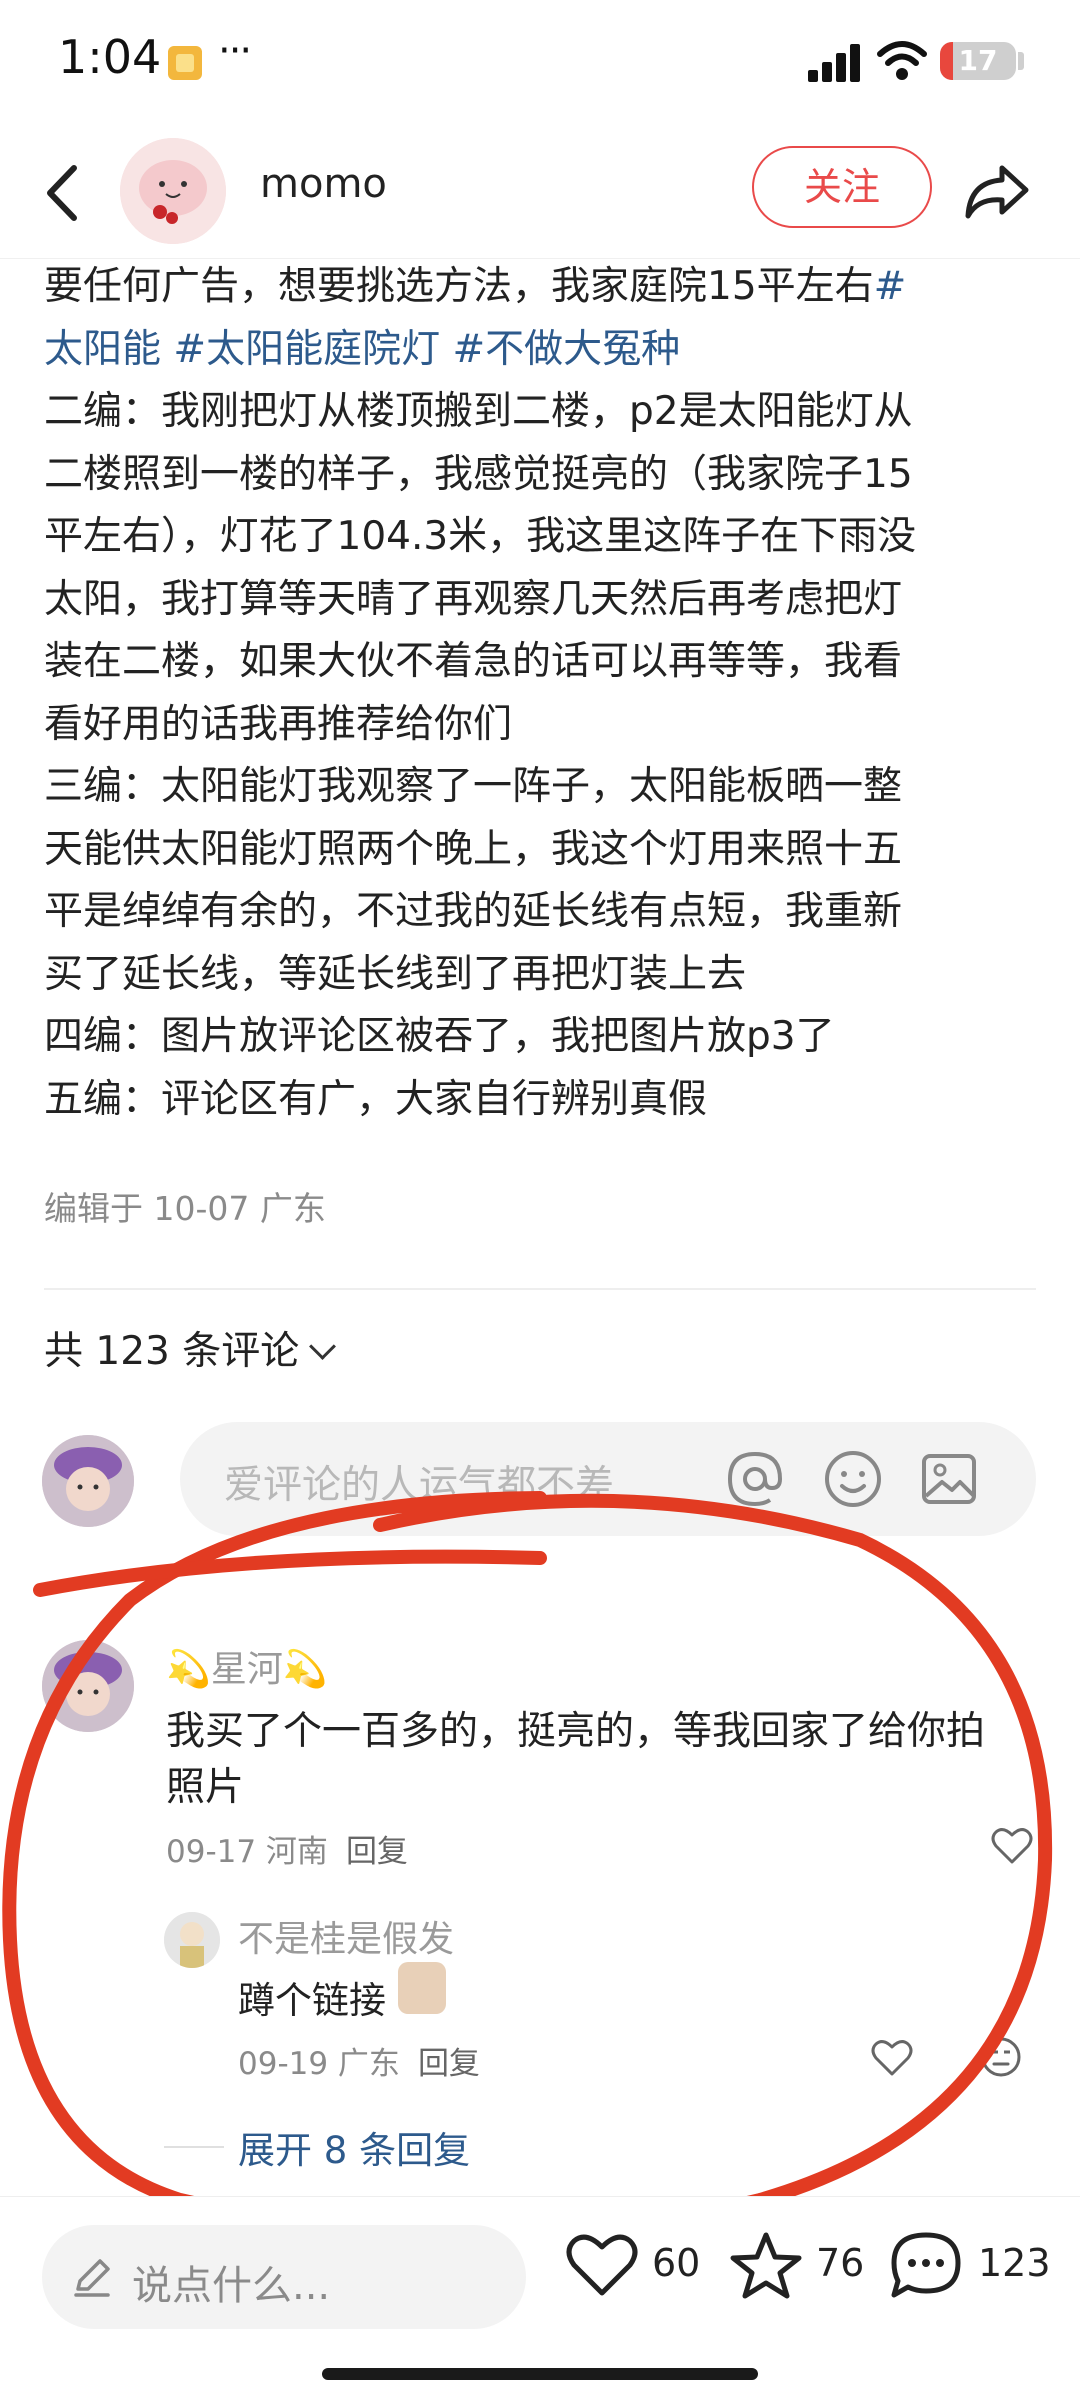 This screenshot has height=2402, width=1080. I want to click on post-body-line: 平是绰绰有余的，不过我的延长线有点短，我重新, so click(544, 912).